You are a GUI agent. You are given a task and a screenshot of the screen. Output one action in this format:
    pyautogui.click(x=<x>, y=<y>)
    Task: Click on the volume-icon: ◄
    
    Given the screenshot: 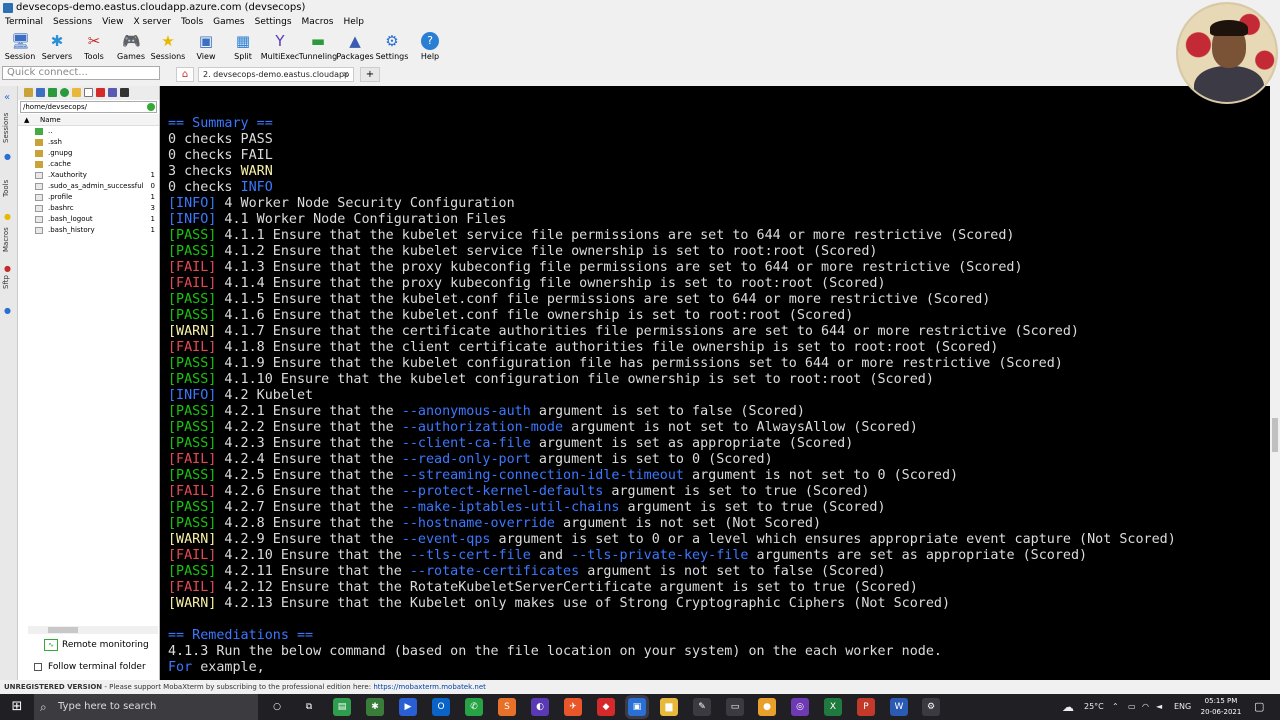 What is the action you would take?
    pyautogui.click(x=1159, y=707)
    